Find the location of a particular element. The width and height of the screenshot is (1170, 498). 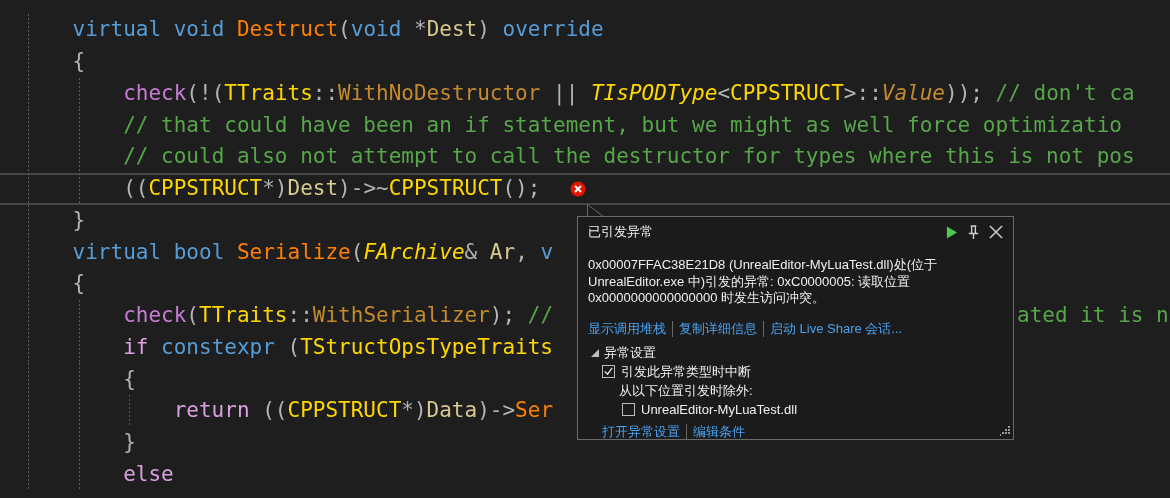

expand-icon is located at coordinates (595, 352).